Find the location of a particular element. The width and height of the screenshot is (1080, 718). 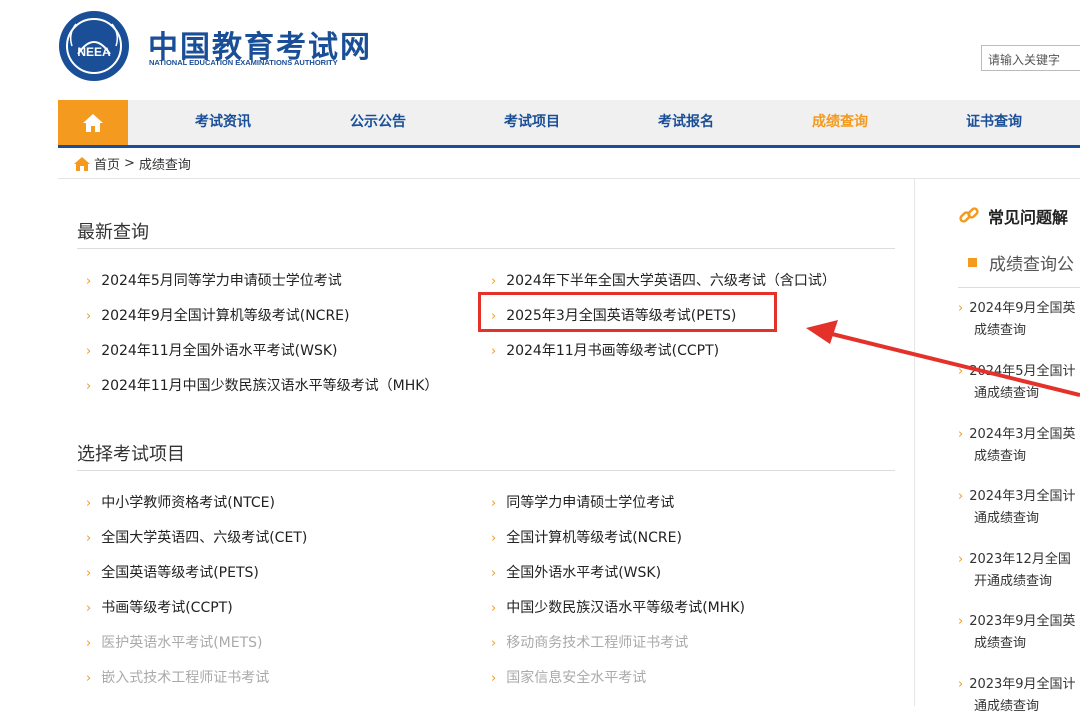

main-nav: 考试资讯 公示公告 考试项目 考试报名 成绩查询 证书查询 is located at coordinates (569, 124).